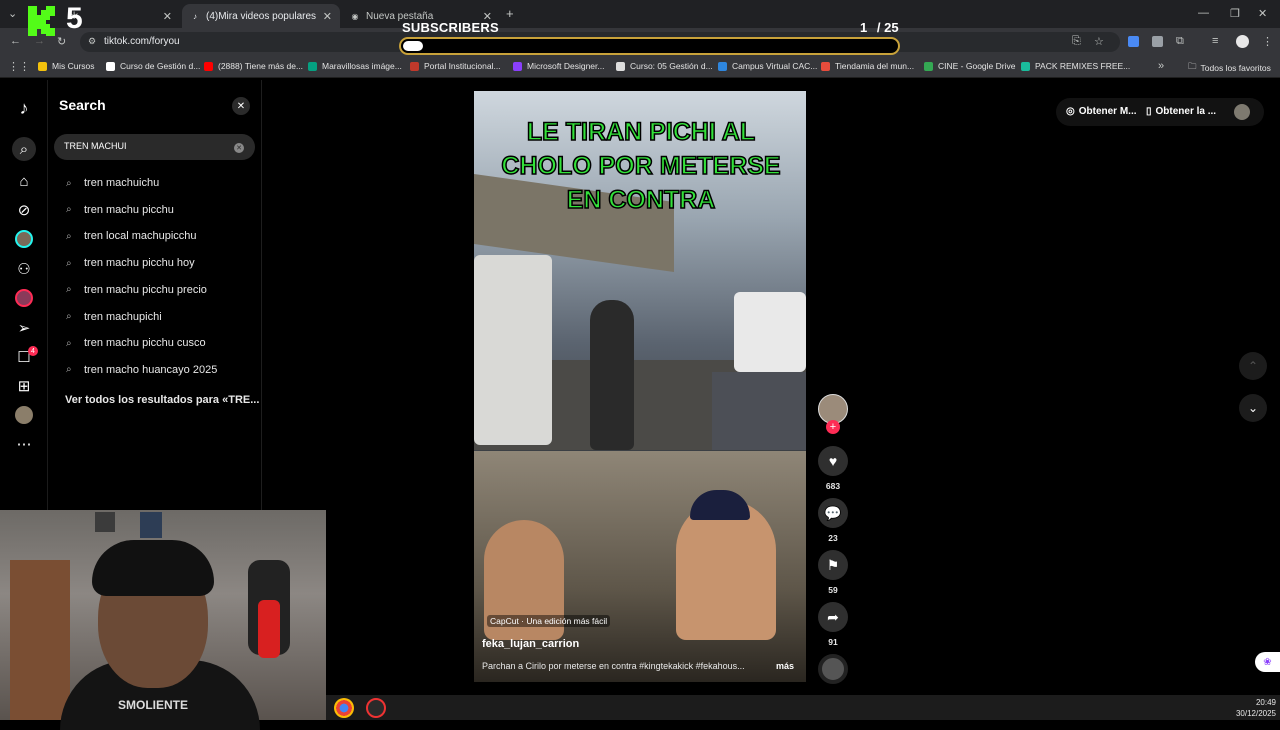 The image size is (1280, 730). I want to click on profile-avatar-icon, so click(24, 415).